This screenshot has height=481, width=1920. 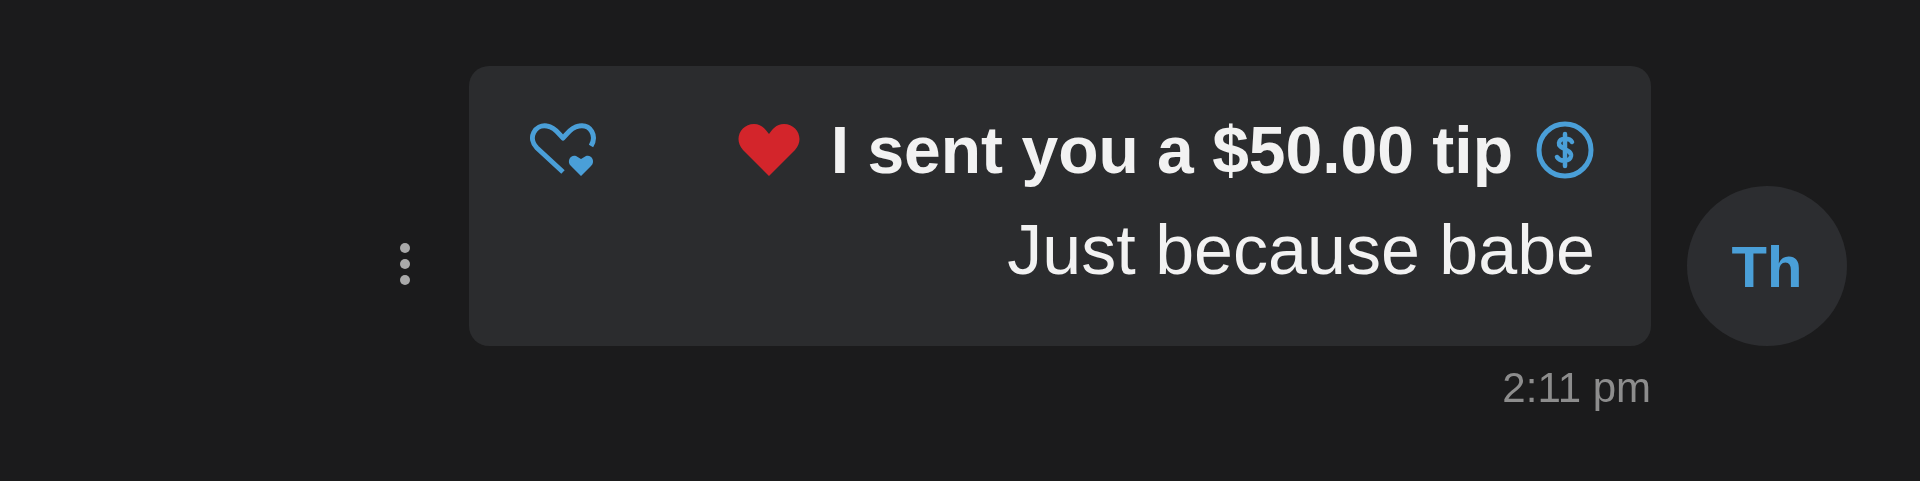 I want to click on avatar-initials: Th, so click(x=1767, y=266).